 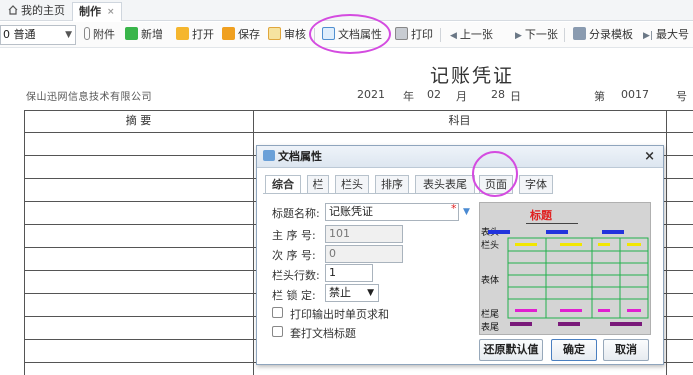 I want to click on dialog-title: 文档属性, so click(x=300, y=156).